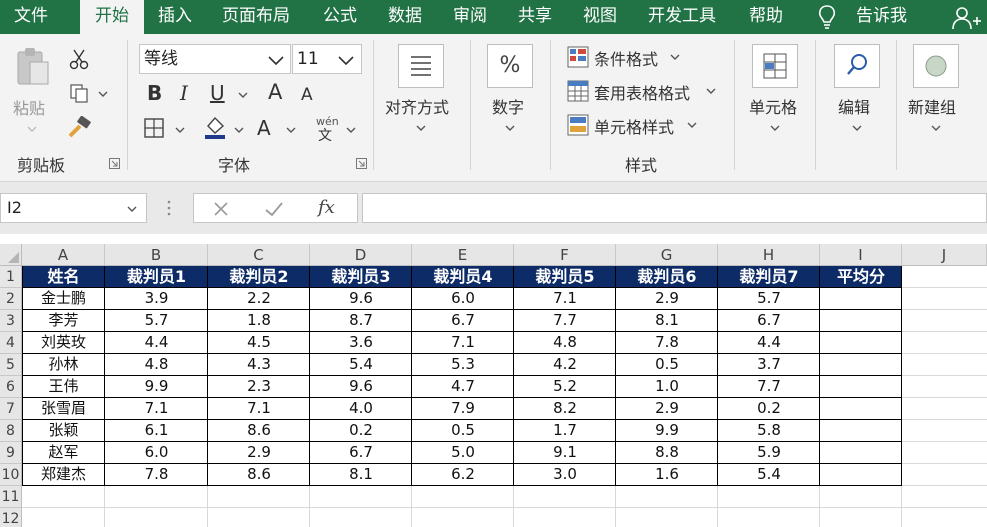 The width and height of the screenshot is (987, 527). I want to click on tab-data: 数据, so click(405, 17).